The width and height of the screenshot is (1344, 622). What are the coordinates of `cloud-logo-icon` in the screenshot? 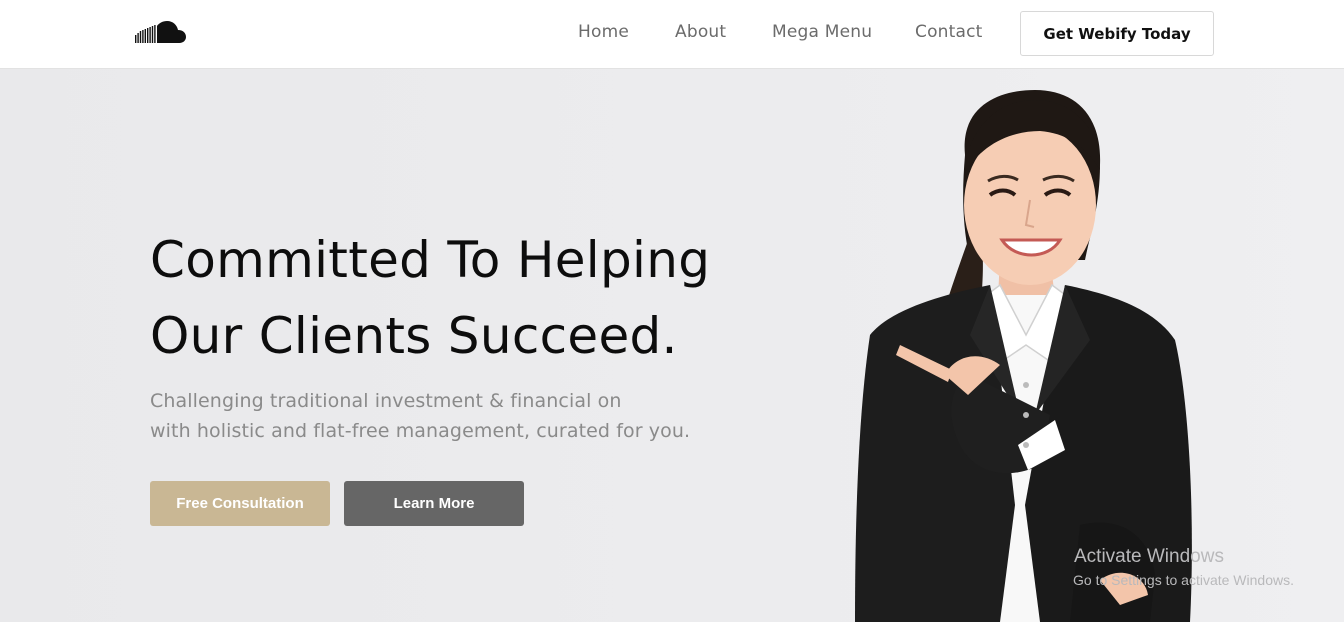 It's located at (161, 34).